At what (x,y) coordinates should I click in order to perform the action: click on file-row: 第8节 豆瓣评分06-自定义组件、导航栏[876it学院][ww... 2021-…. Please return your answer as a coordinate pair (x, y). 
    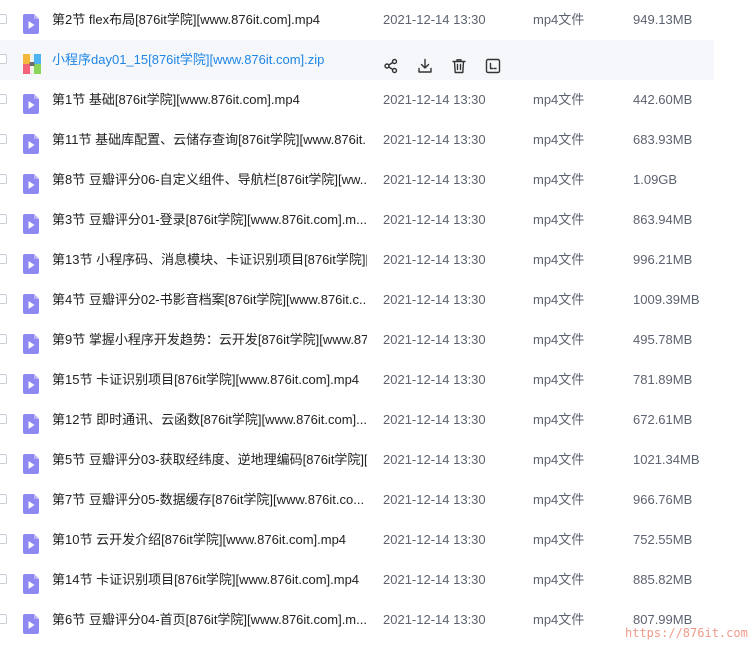
    Looking at the image, I should click on (357, 180).